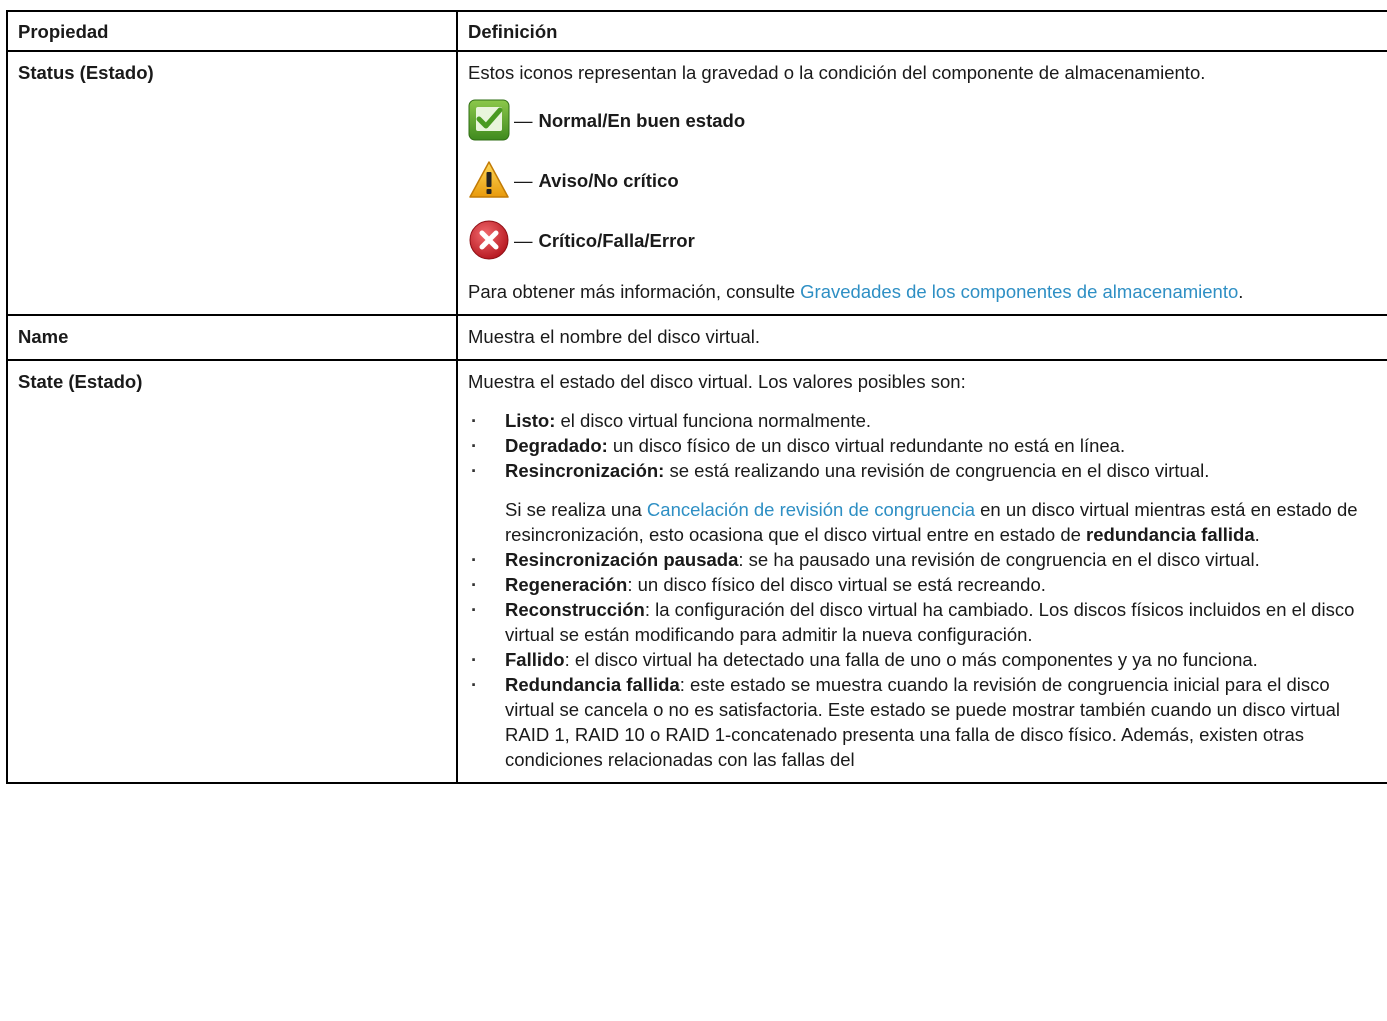 This screenshot has width=1387, height=1021. What do you see at coordinates (232, 338) in the screenshot?
I see `property-name: Name` at bounding box center [232, 338].